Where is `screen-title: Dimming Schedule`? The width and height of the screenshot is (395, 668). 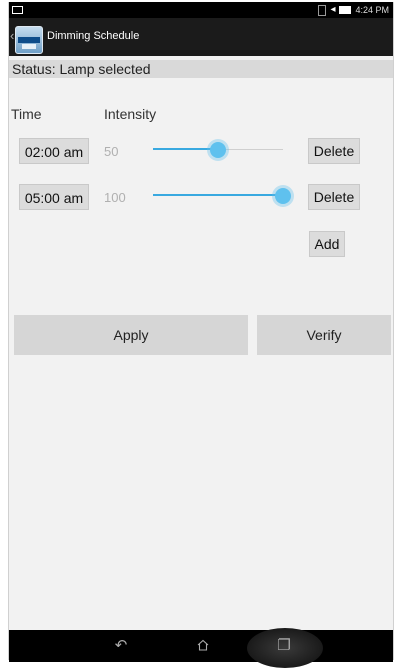
screen-title: Dimming Schedule is located at coordinates (93, 36).